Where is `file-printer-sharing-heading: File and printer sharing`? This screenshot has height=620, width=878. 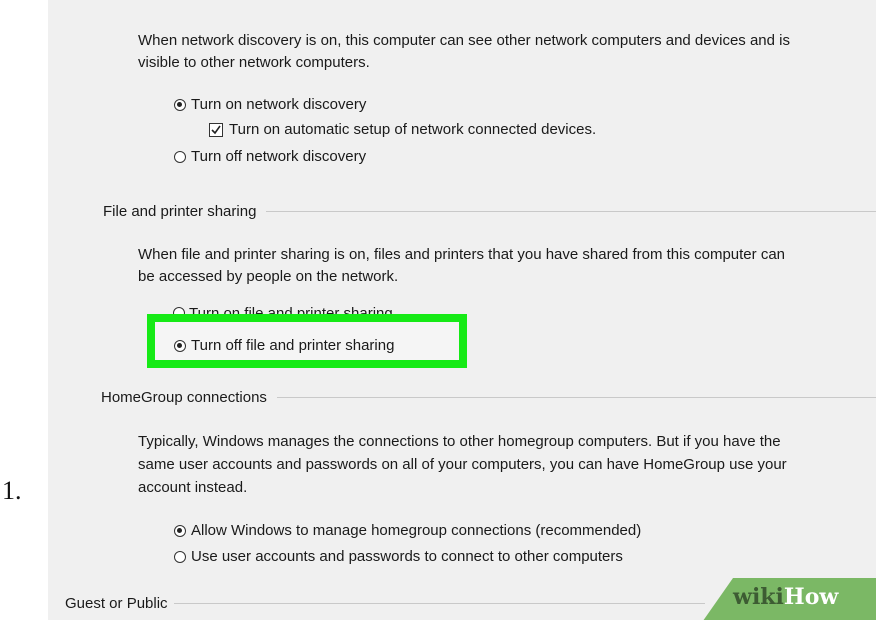 file-printer-sharing-heading: File and printer sharing is located at coordinates (489, 211).